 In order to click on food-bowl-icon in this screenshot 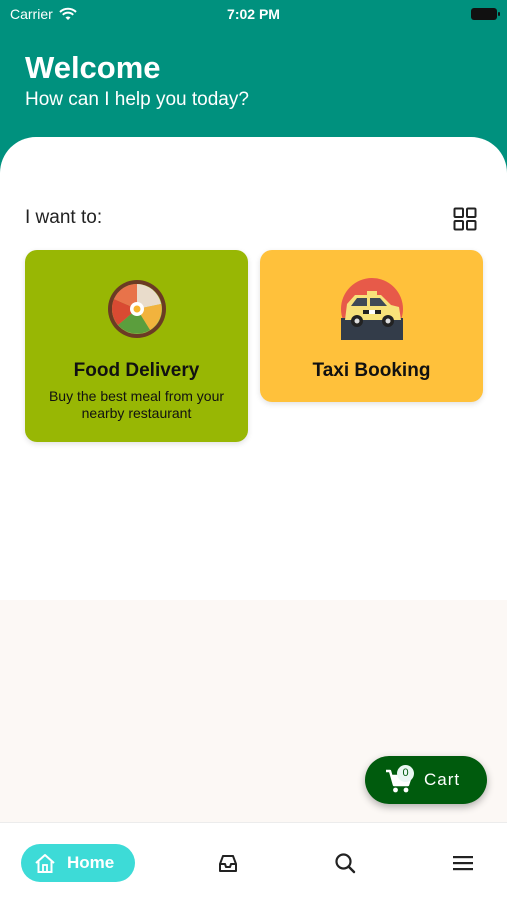, I will do `click(136, 309)`.